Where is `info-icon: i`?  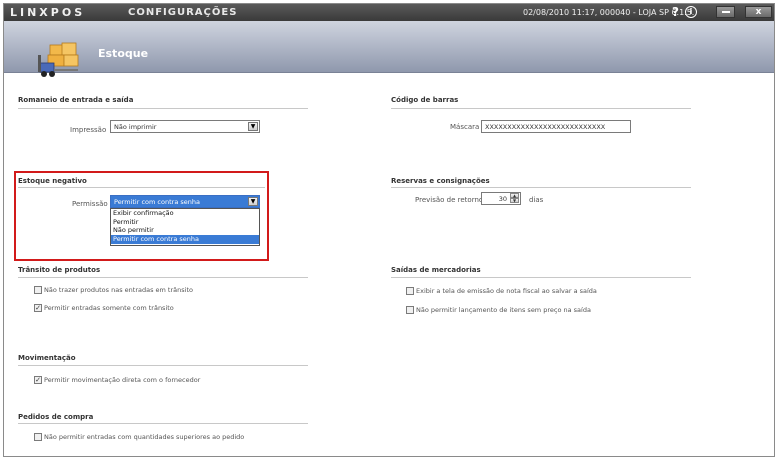
info-icon: i is located at coordinates (691, 12).